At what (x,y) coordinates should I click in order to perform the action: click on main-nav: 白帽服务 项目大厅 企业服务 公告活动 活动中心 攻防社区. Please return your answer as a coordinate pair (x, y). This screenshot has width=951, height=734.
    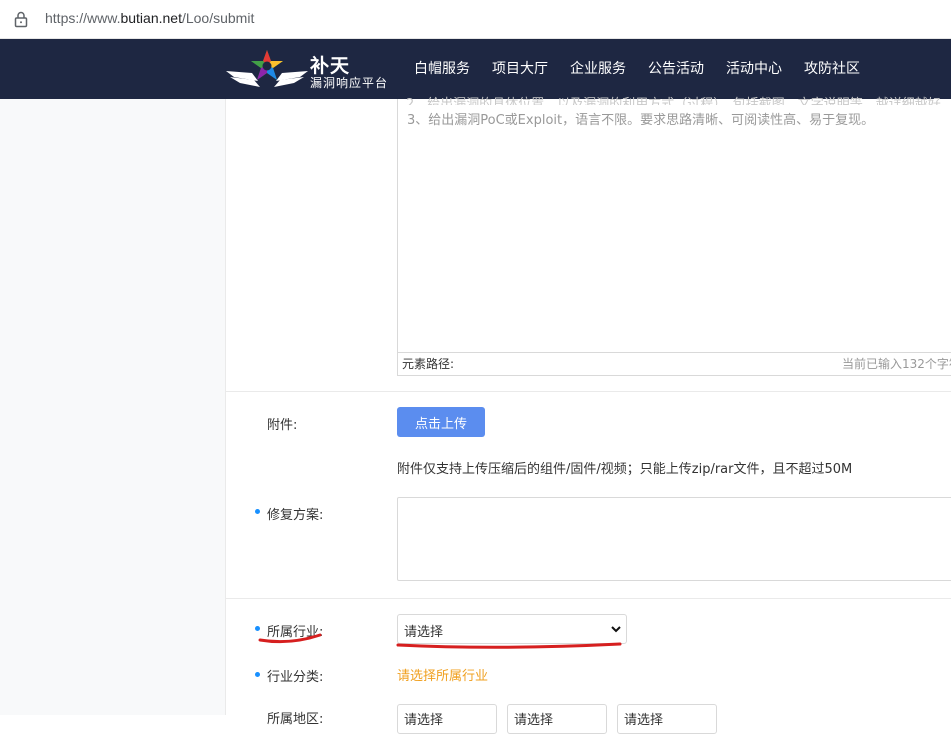
    Looking at the image, I should click on (648, 69).